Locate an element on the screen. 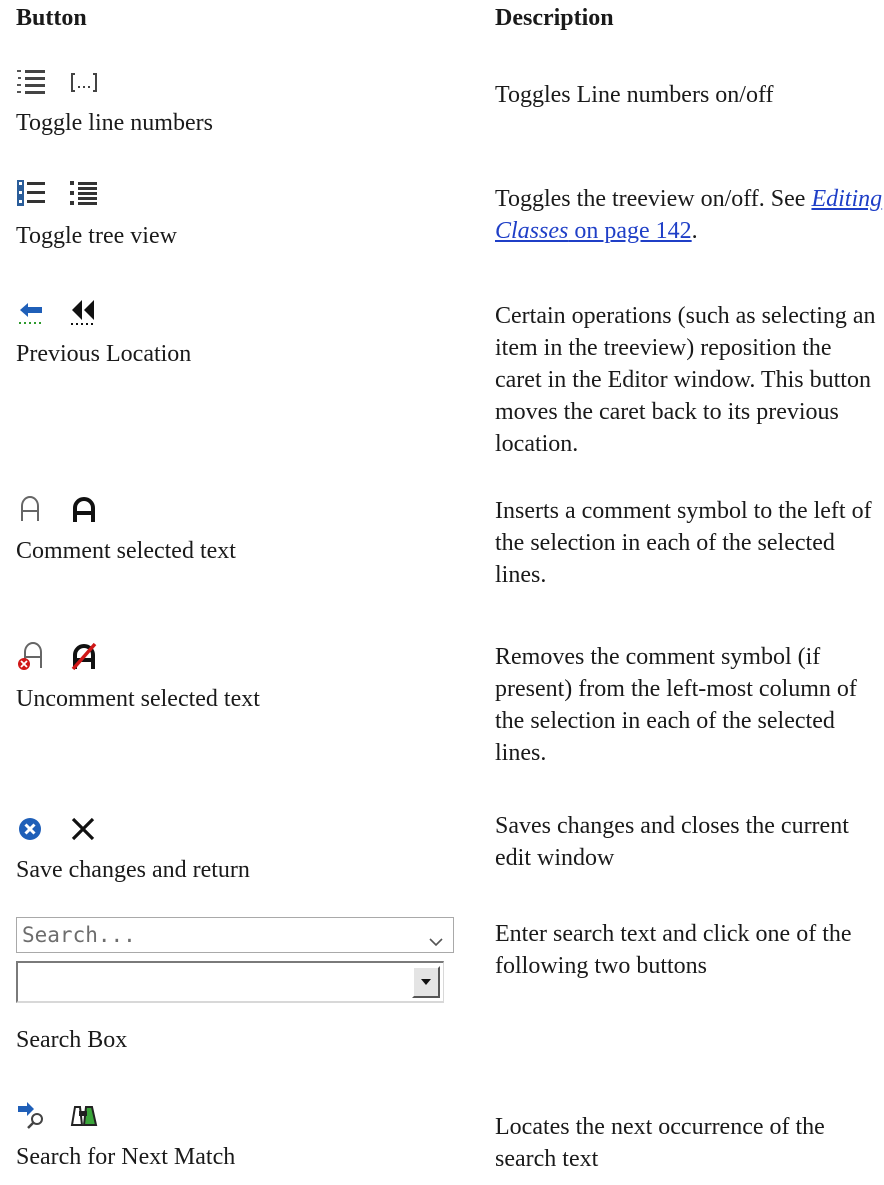 This screenshot has width=884, height=1185. bracket-ellipsis-icon is located at coordinates (84, 82).